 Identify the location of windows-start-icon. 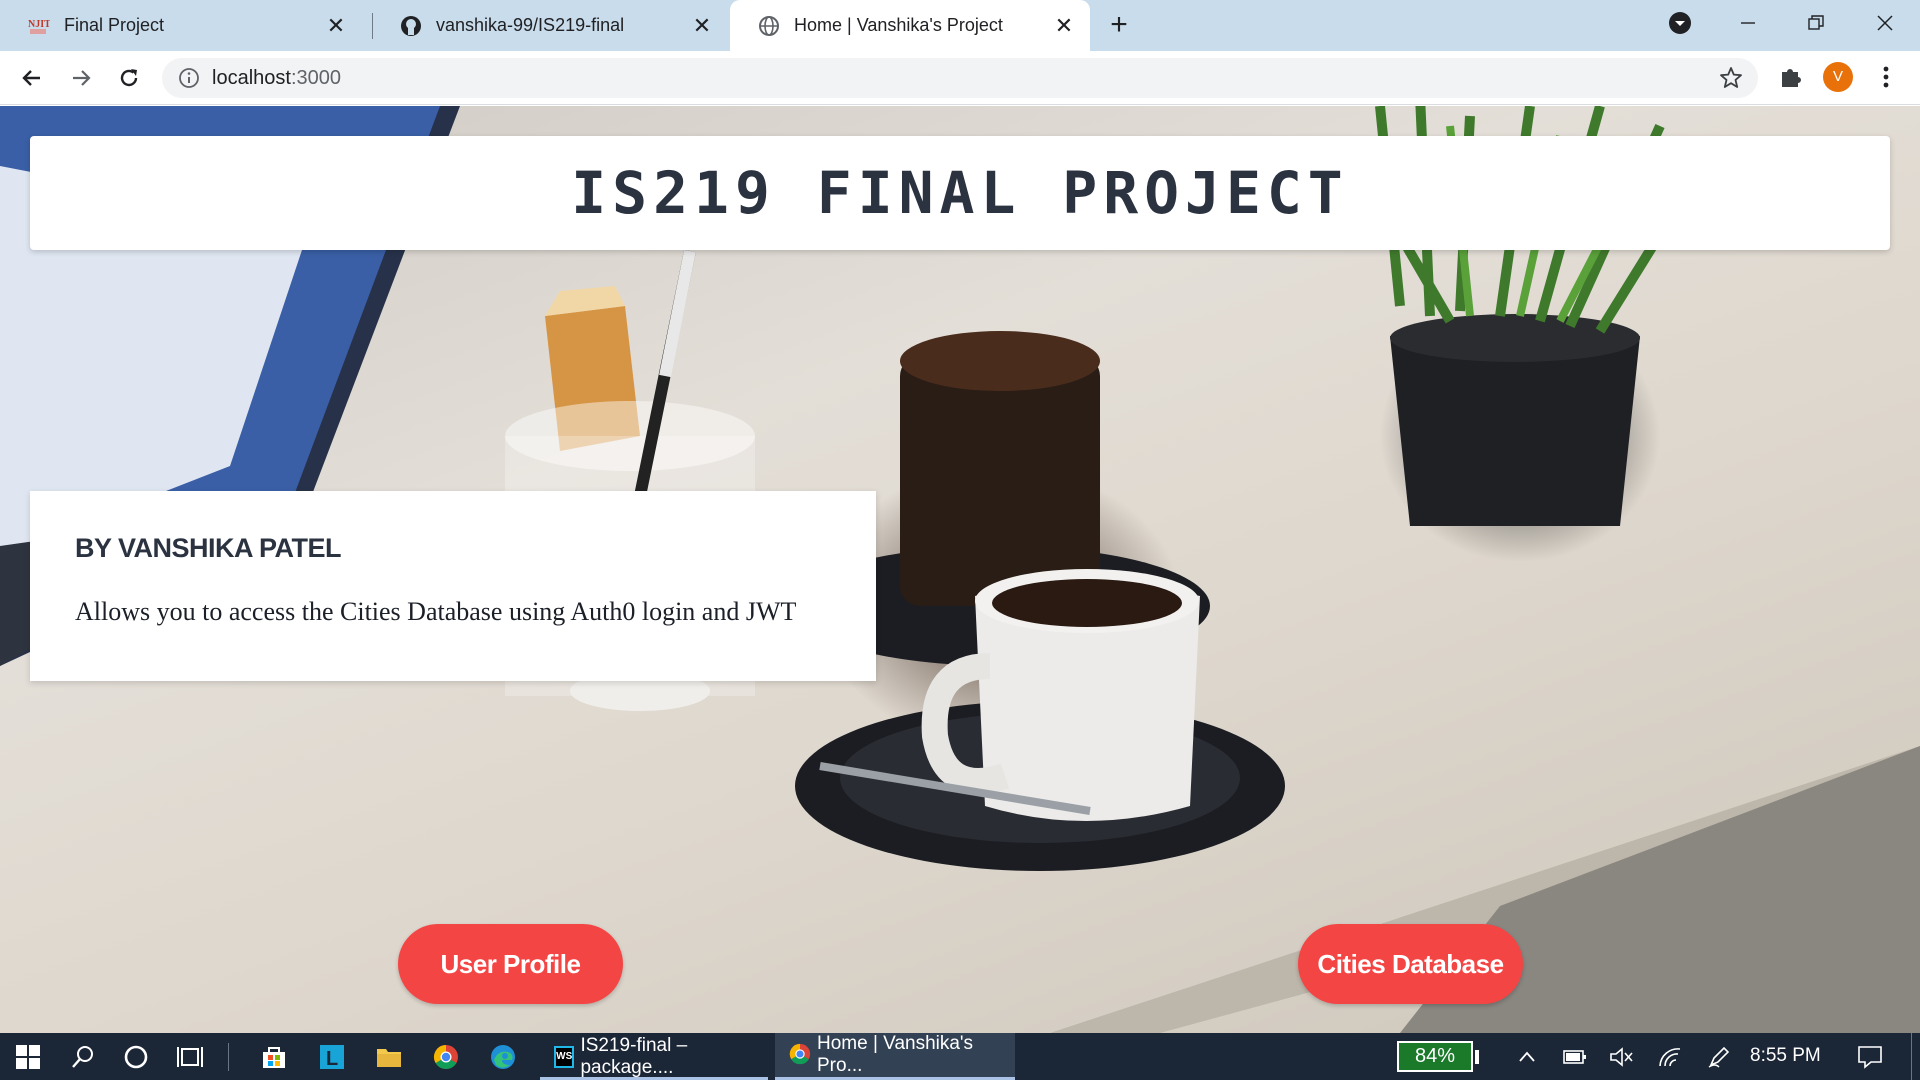
(28, 1056).